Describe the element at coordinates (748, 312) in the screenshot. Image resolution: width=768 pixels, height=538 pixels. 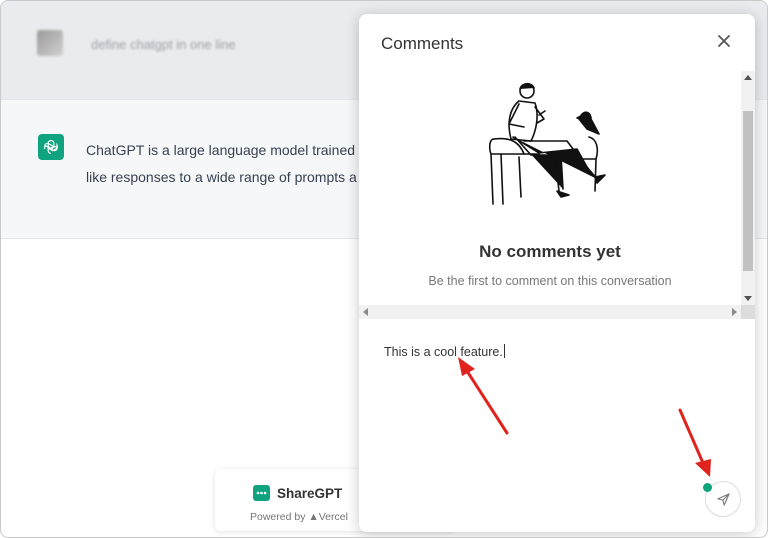
I see `scrollbar-corner` at that location.